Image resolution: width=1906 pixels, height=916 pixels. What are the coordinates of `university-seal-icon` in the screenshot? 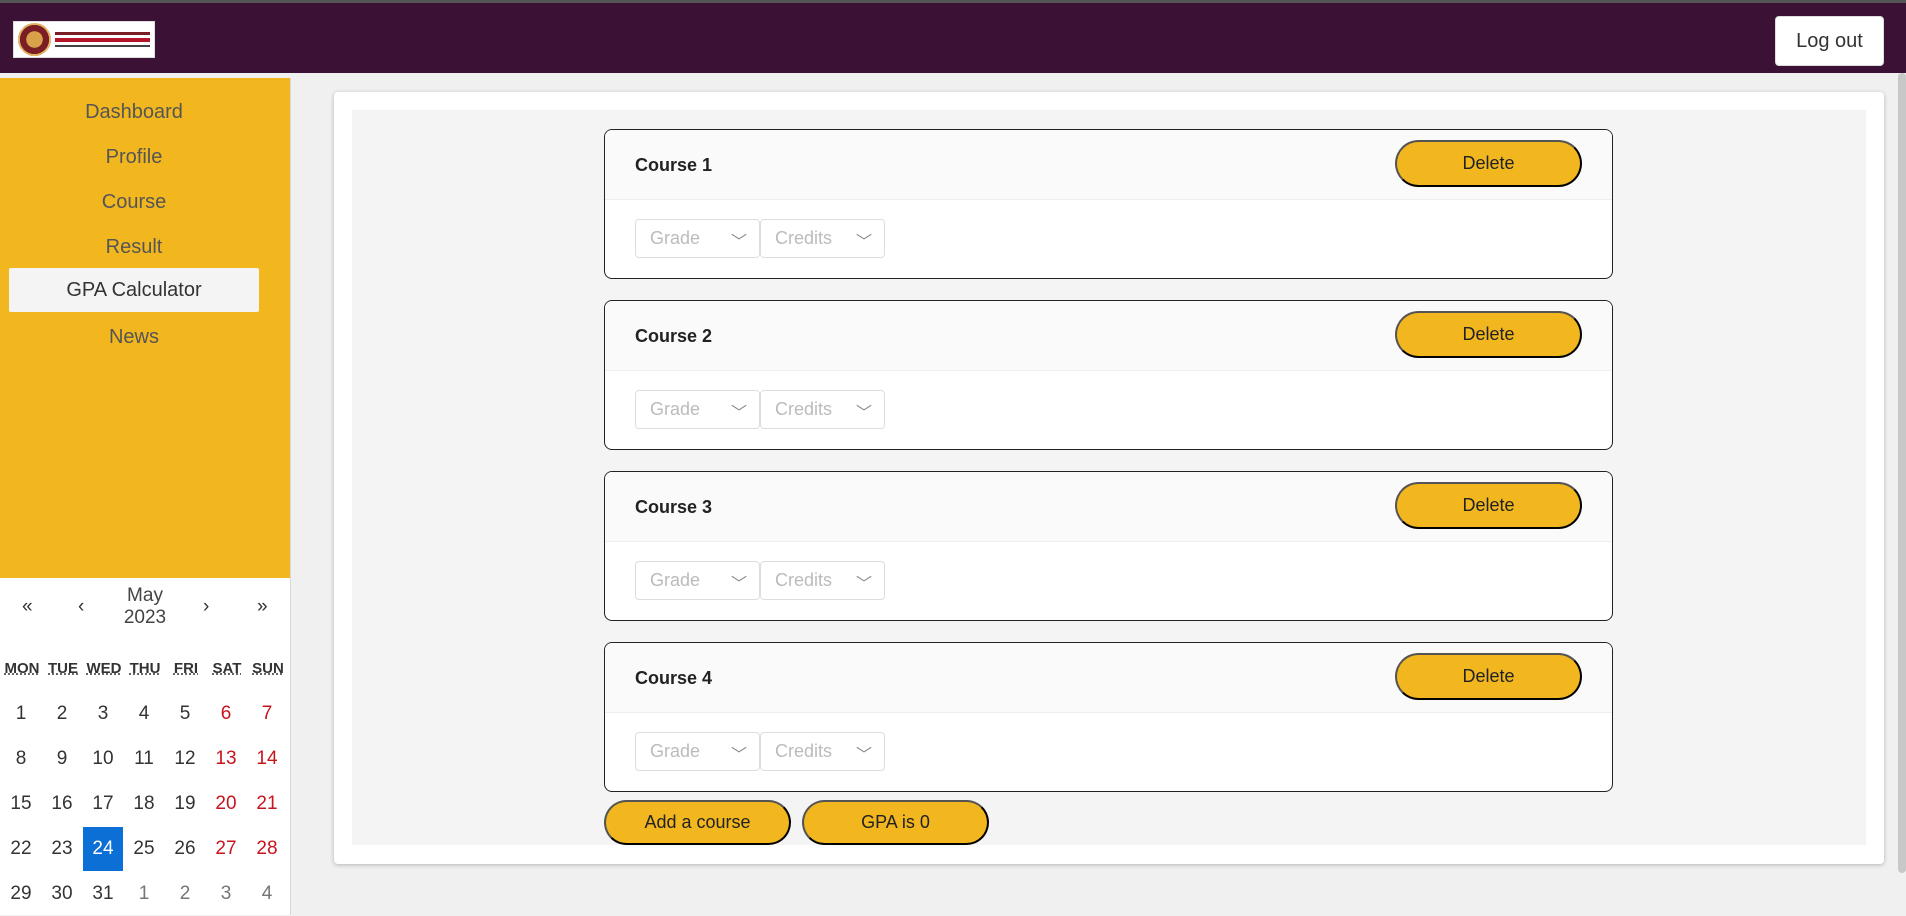 It's located at (34, 39).